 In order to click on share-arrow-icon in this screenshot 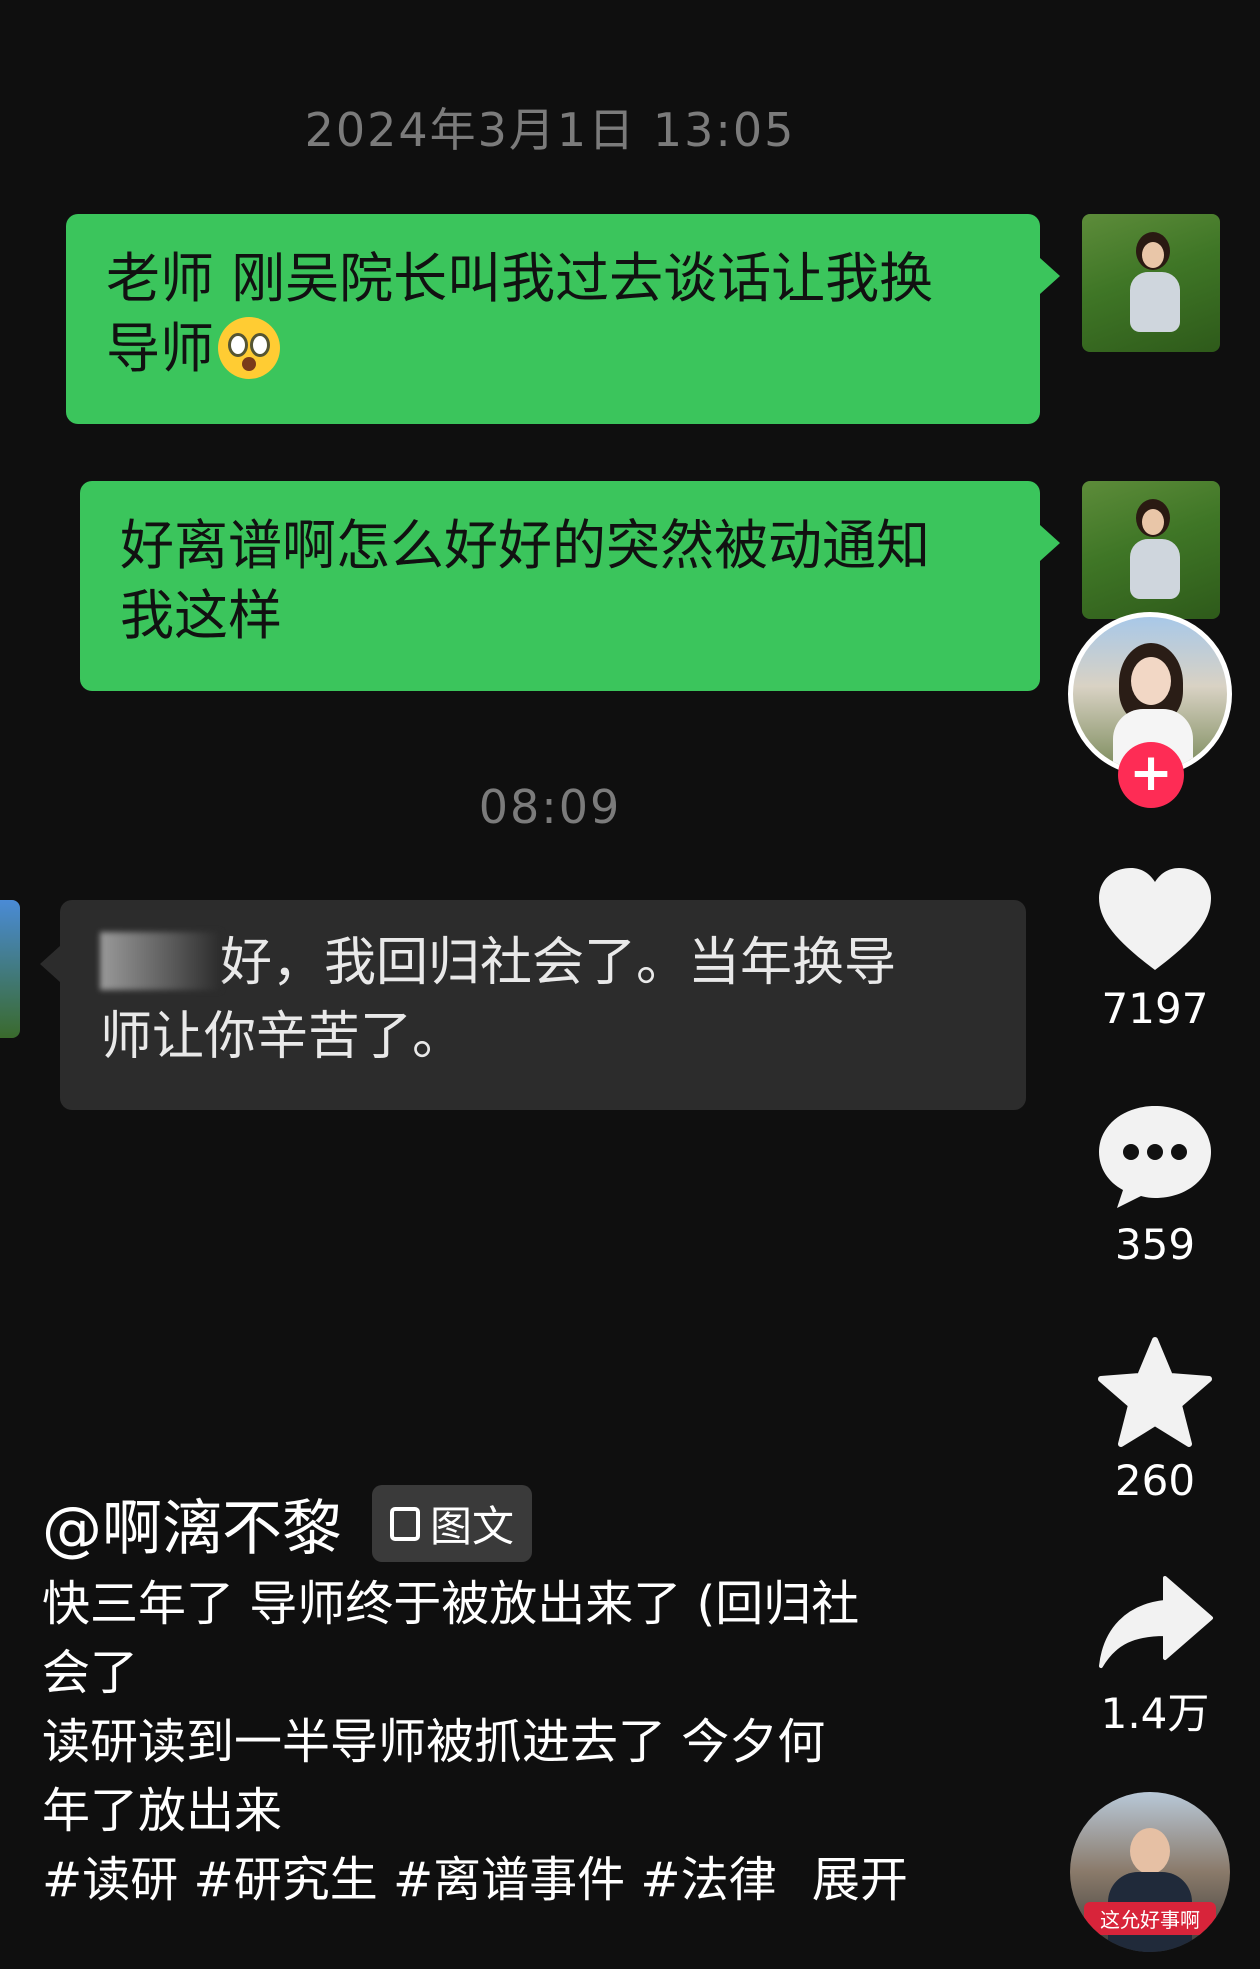, I will do `click(1156, 1622)`.